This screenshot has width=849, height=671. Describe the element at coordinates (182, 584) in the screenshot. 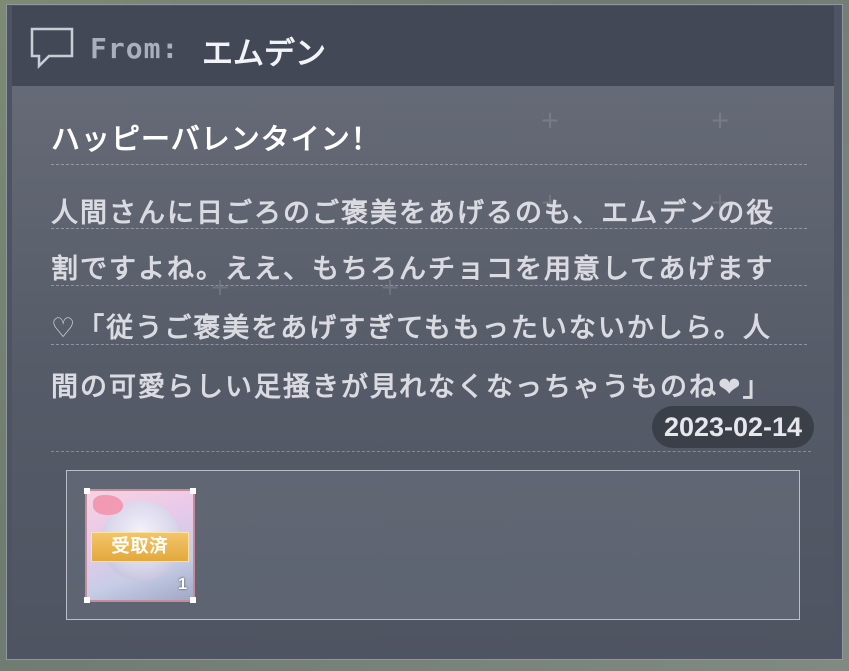

I see `item-quantity: 1` at that location.